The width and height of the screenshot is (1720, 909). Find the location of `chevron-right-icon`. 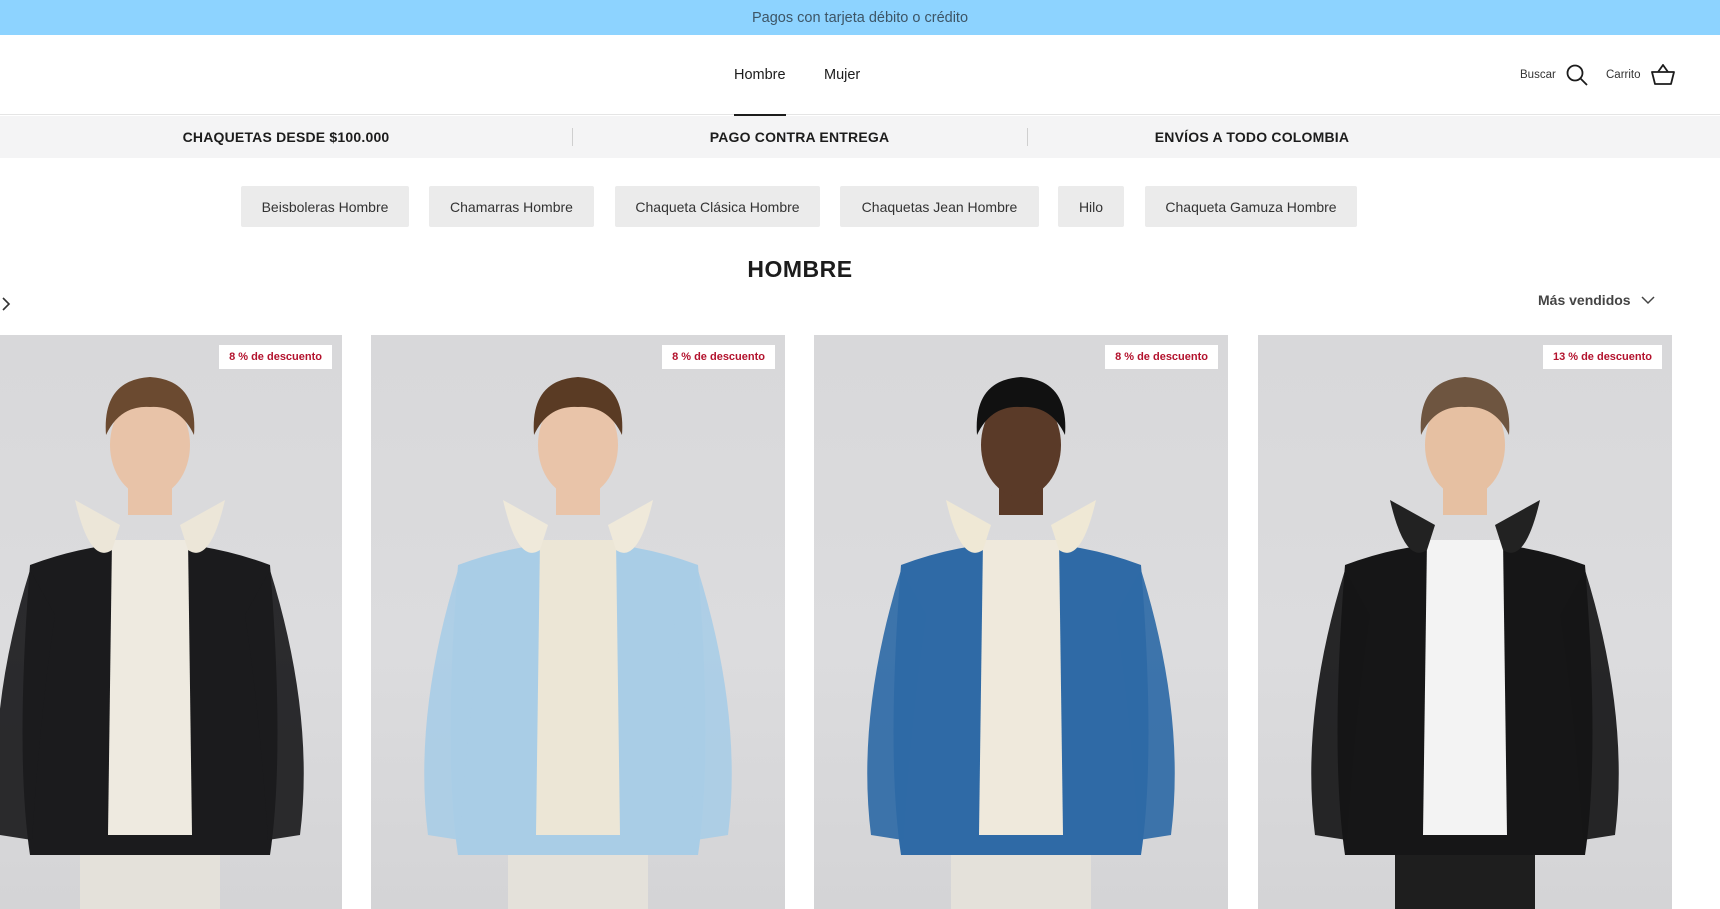

chevron-right-icon is located at coordinates (7, 304).